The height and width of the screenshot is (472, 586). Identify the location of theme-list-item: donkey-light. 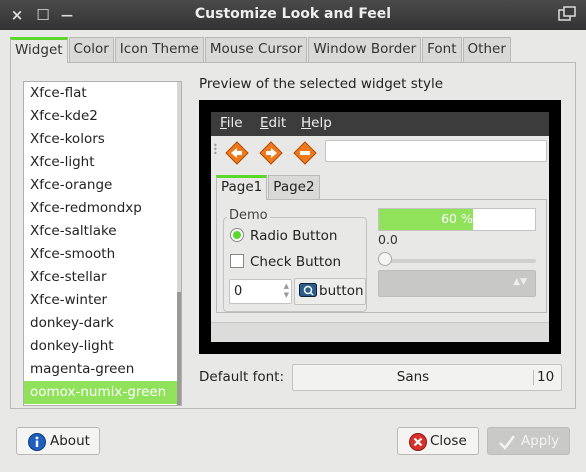
(101, 346).